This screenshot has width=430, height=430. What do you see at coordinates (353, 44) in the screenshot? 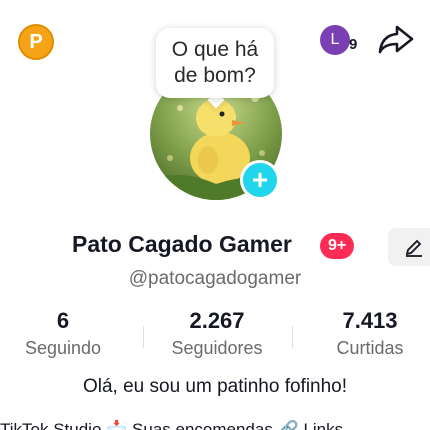
I see `notification-count: 9` at bounding box center [353, 44].